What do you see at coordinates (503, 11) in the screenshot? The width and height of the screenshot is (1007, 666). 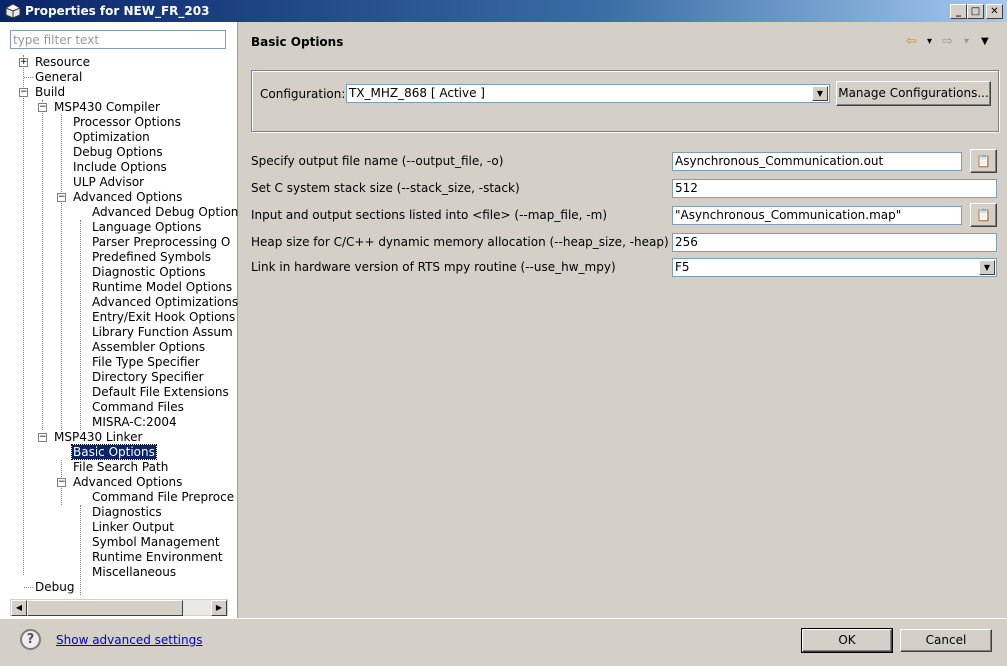 I see `title-bar: Properties for NEW_FR_203 _ □ ✕` at bounding box center [503, 11].